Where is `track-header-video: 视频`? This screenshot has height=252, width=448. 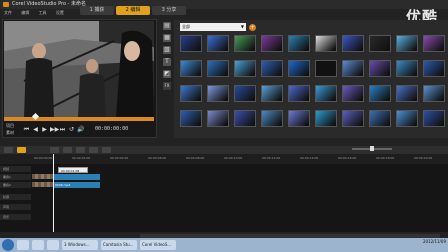
track-header-video: 视频 is located at coordinates (15, 169).